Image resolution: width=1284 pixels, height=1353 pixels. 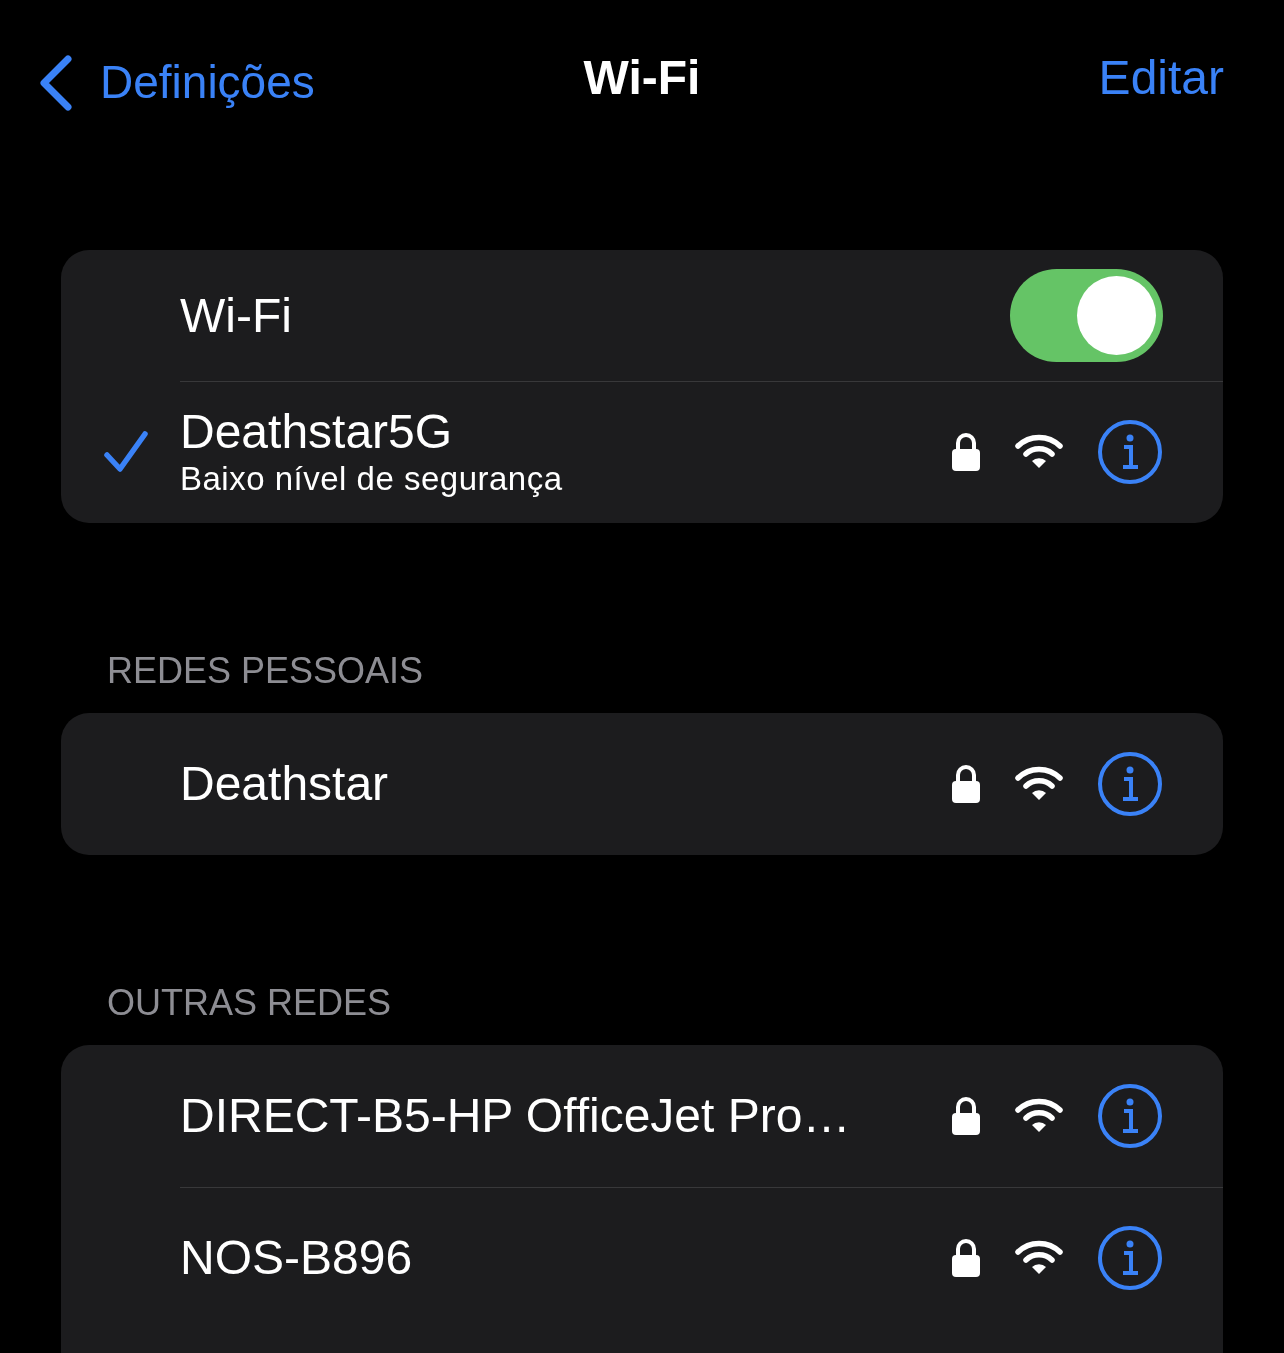 What do you see at coordinates (176, 82) in the screenshot?
I see `back-button: Definições` at bounding box center [176, 82].